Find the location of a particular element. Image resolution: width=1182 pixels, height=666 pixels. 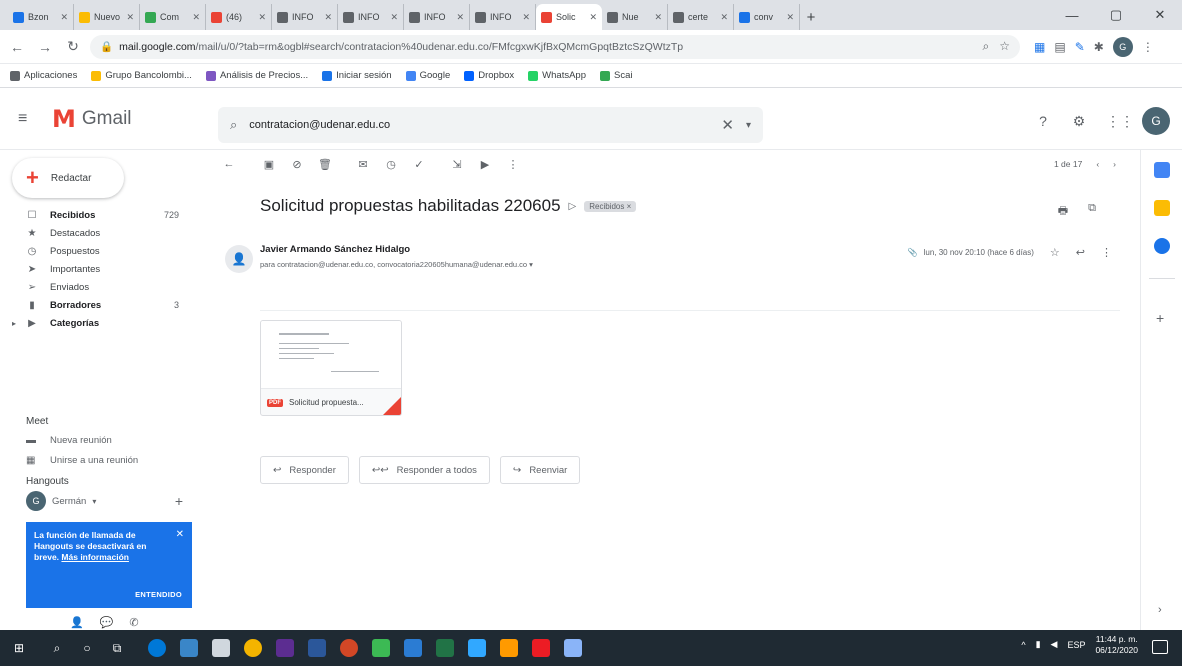

nav-item-7: ▸ ▶ Categorías is located at coordinates (102, 323).